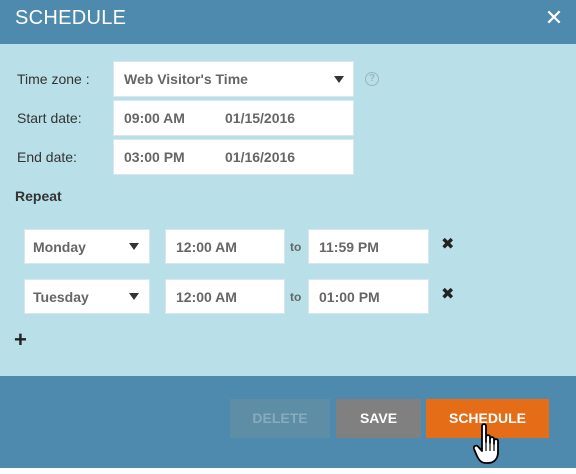  I want to click on save-button: SAVE, so click(378, 418).